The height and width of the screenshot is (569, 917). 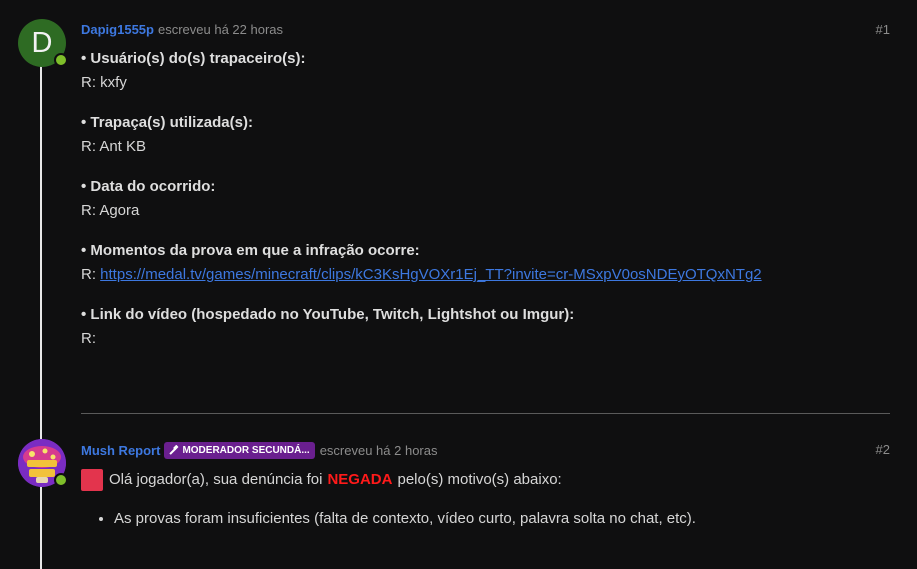 What do you see at coordinates (883, 29) in the screenshot?
I see `post-number: #1` at bounding box center [883, 29].